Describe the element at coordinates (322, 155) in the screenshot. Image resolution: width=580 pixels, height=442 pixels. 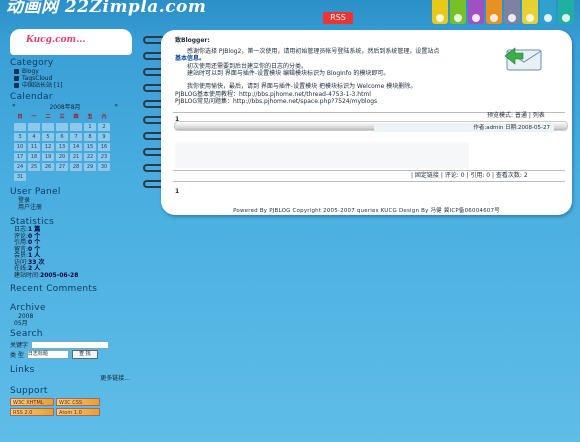
I see `post-content` at that location.